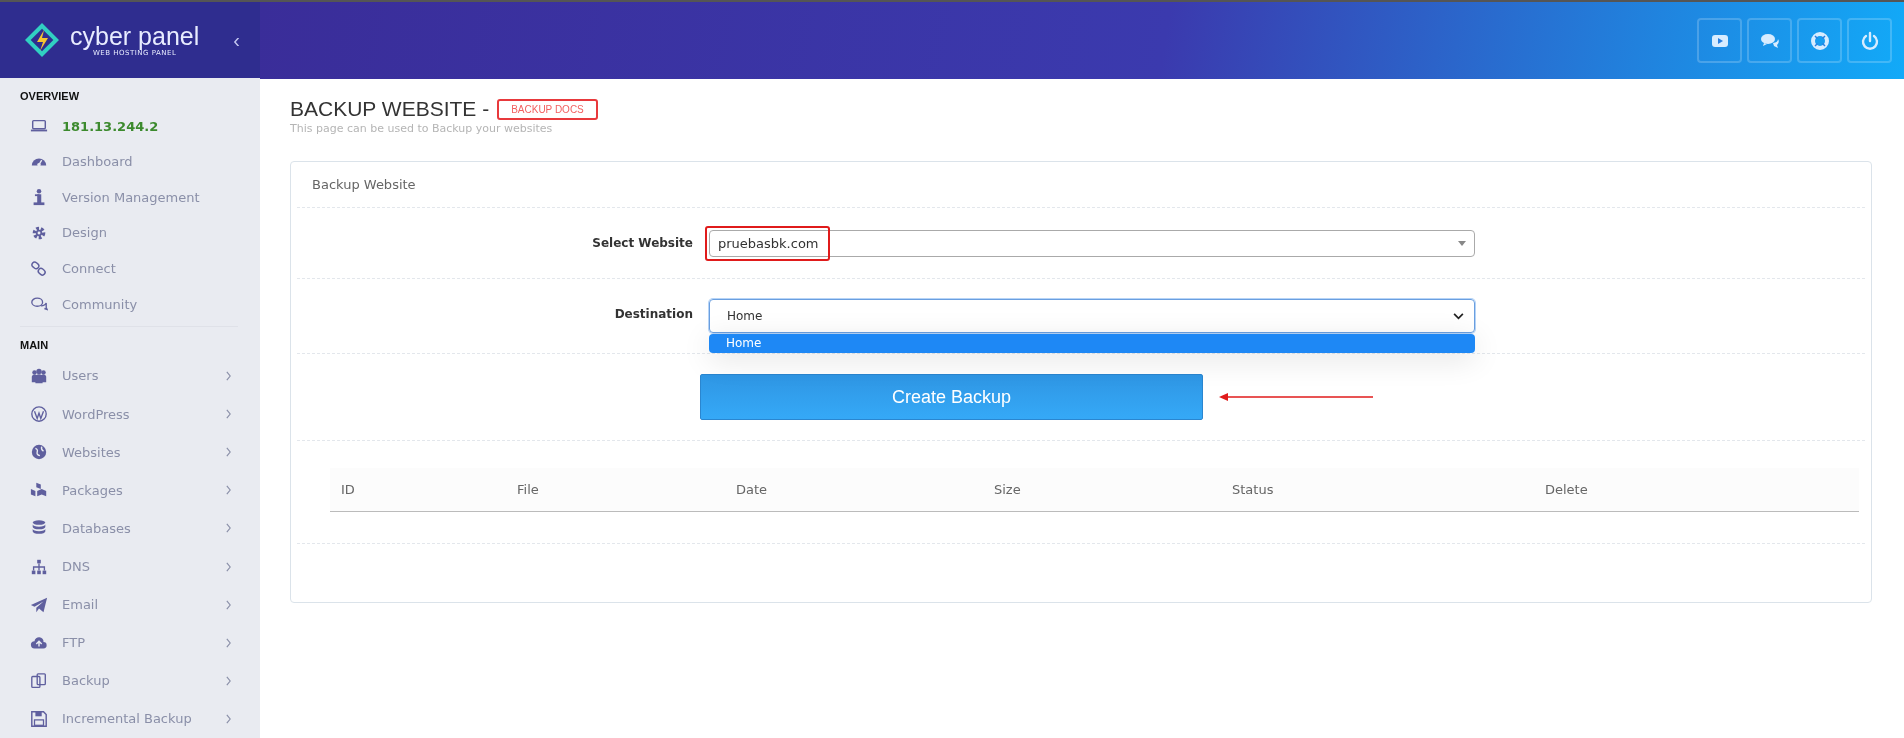 The width and height of the screenshot is (1904, 738). I want to click on sidebar-item: Design, so click(130, 233).